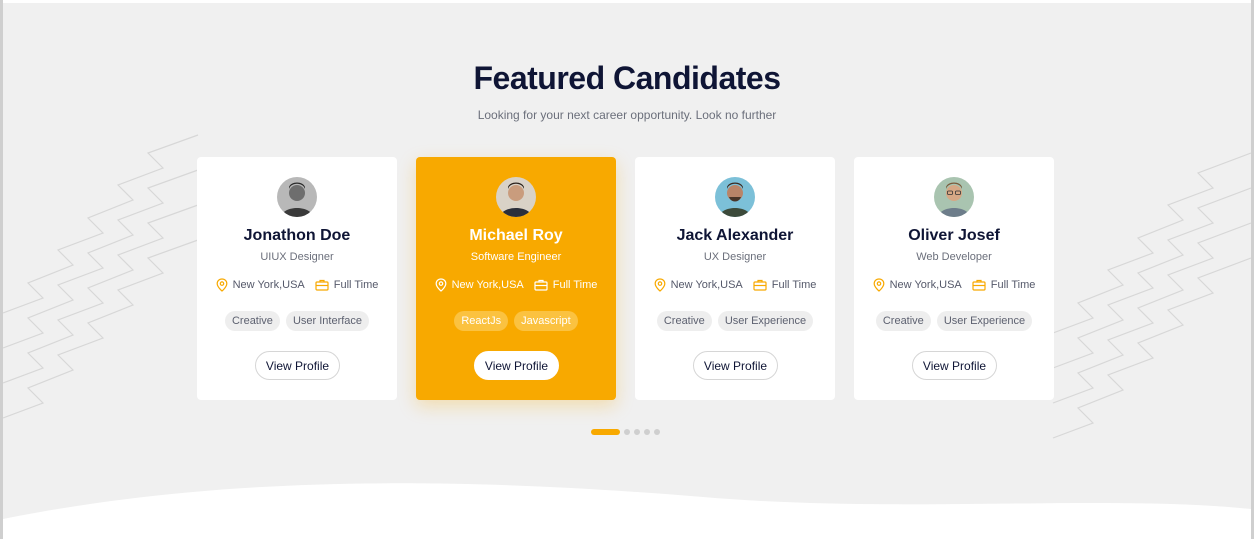 The height and width of the screenshot is (539, 1254). I want to click on candidate-tags: Creative User Interface, so click(297, 321).